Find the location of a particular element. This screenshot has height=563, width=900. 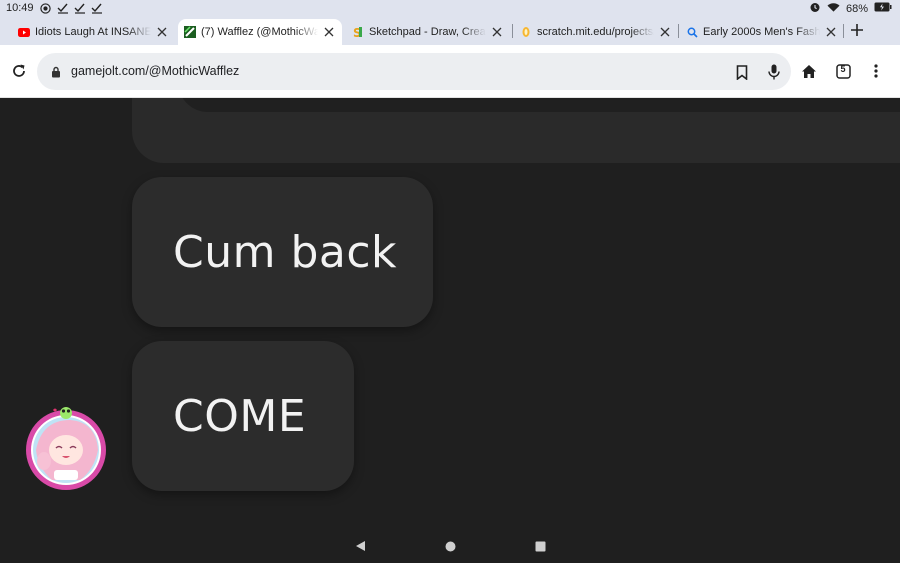

wifi-icon is located at coordinates (833, 9).